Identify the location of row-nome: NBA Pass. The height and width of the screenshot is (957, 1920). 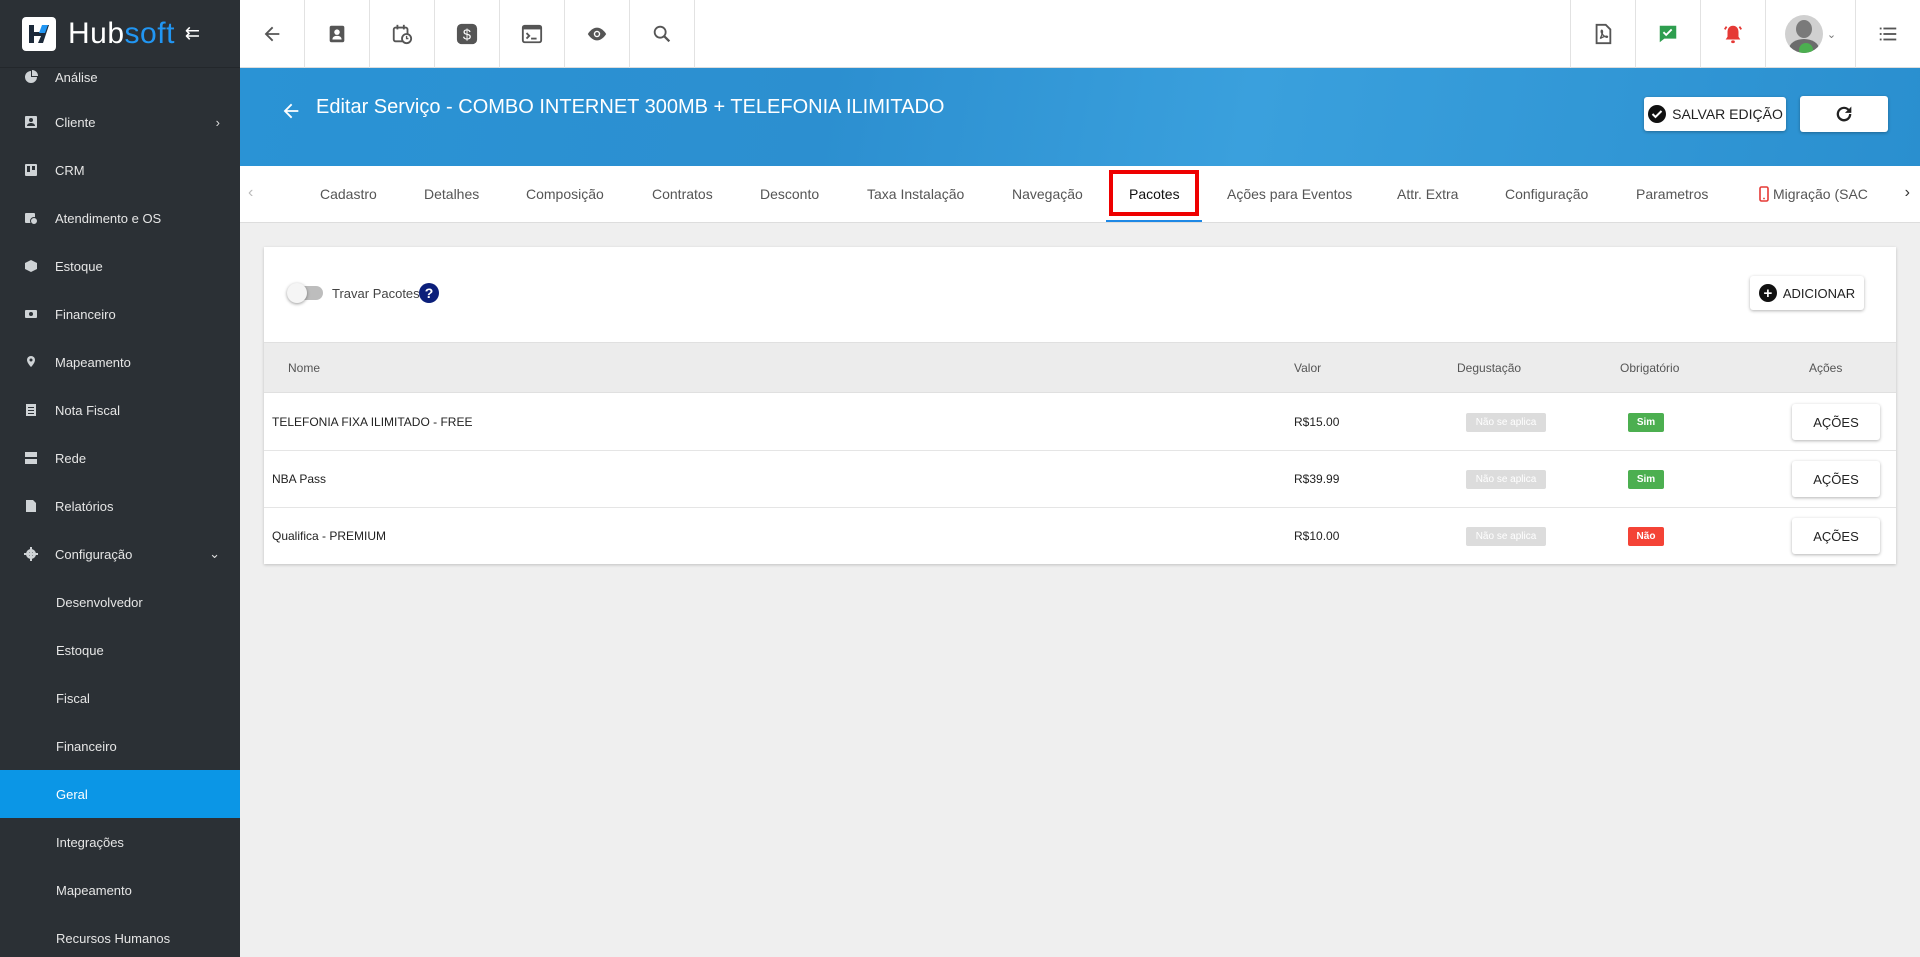
(299, 479).